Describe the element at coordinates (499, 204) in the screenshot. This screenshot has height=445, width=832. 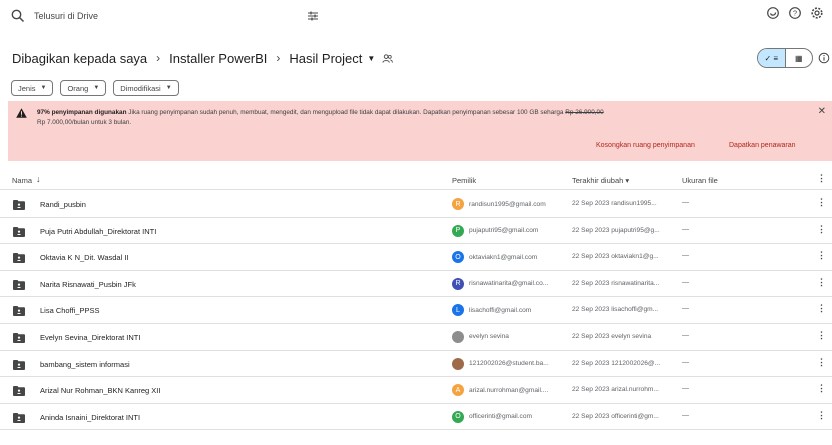
I see `owner-cell: Rrandisun1995@gmail.com` at that location.